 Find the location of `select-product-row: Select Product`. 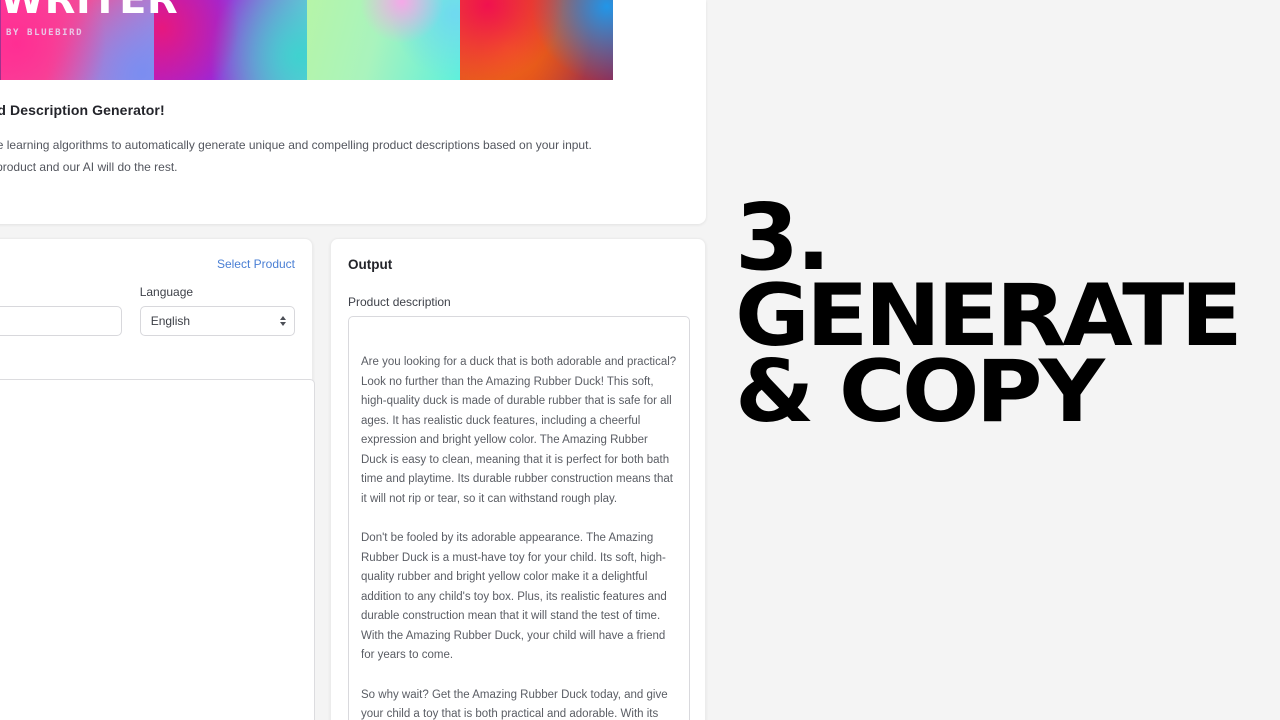

select-product-row: Select Product is located at coordinates (147, 264).